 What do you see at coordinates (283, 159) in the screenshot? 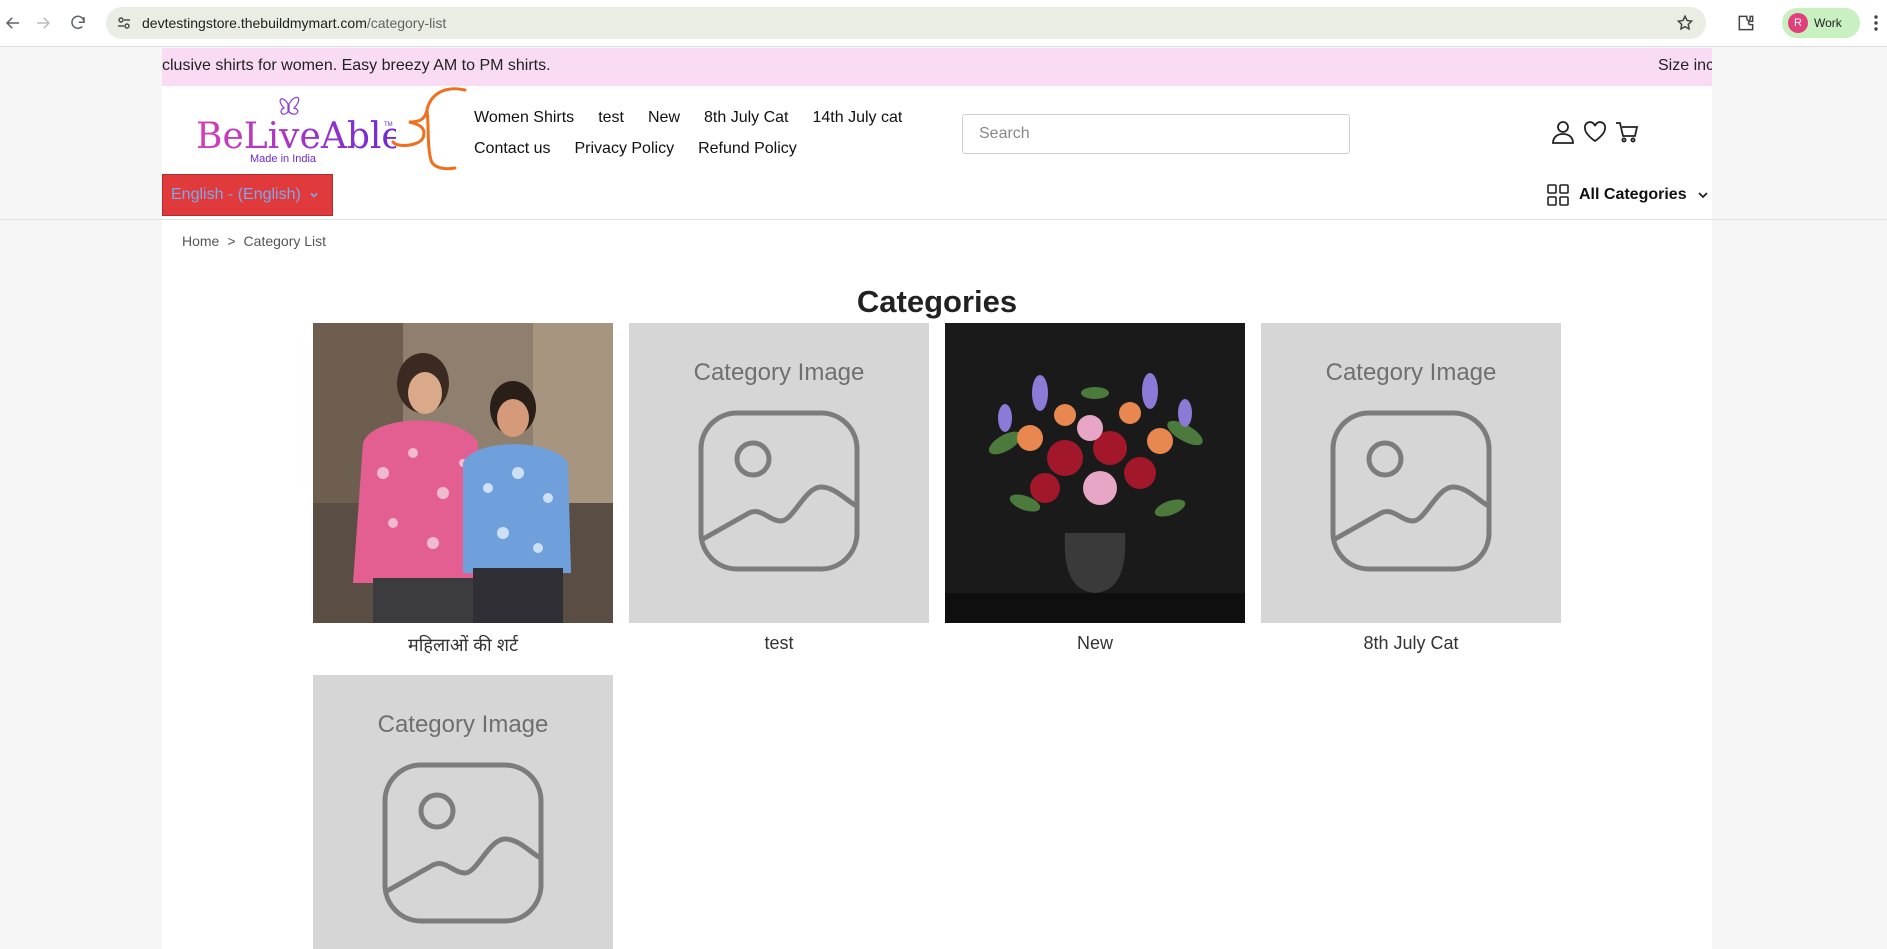
I see `logo-tagline: Made in India` at bounding box center [283, 159].